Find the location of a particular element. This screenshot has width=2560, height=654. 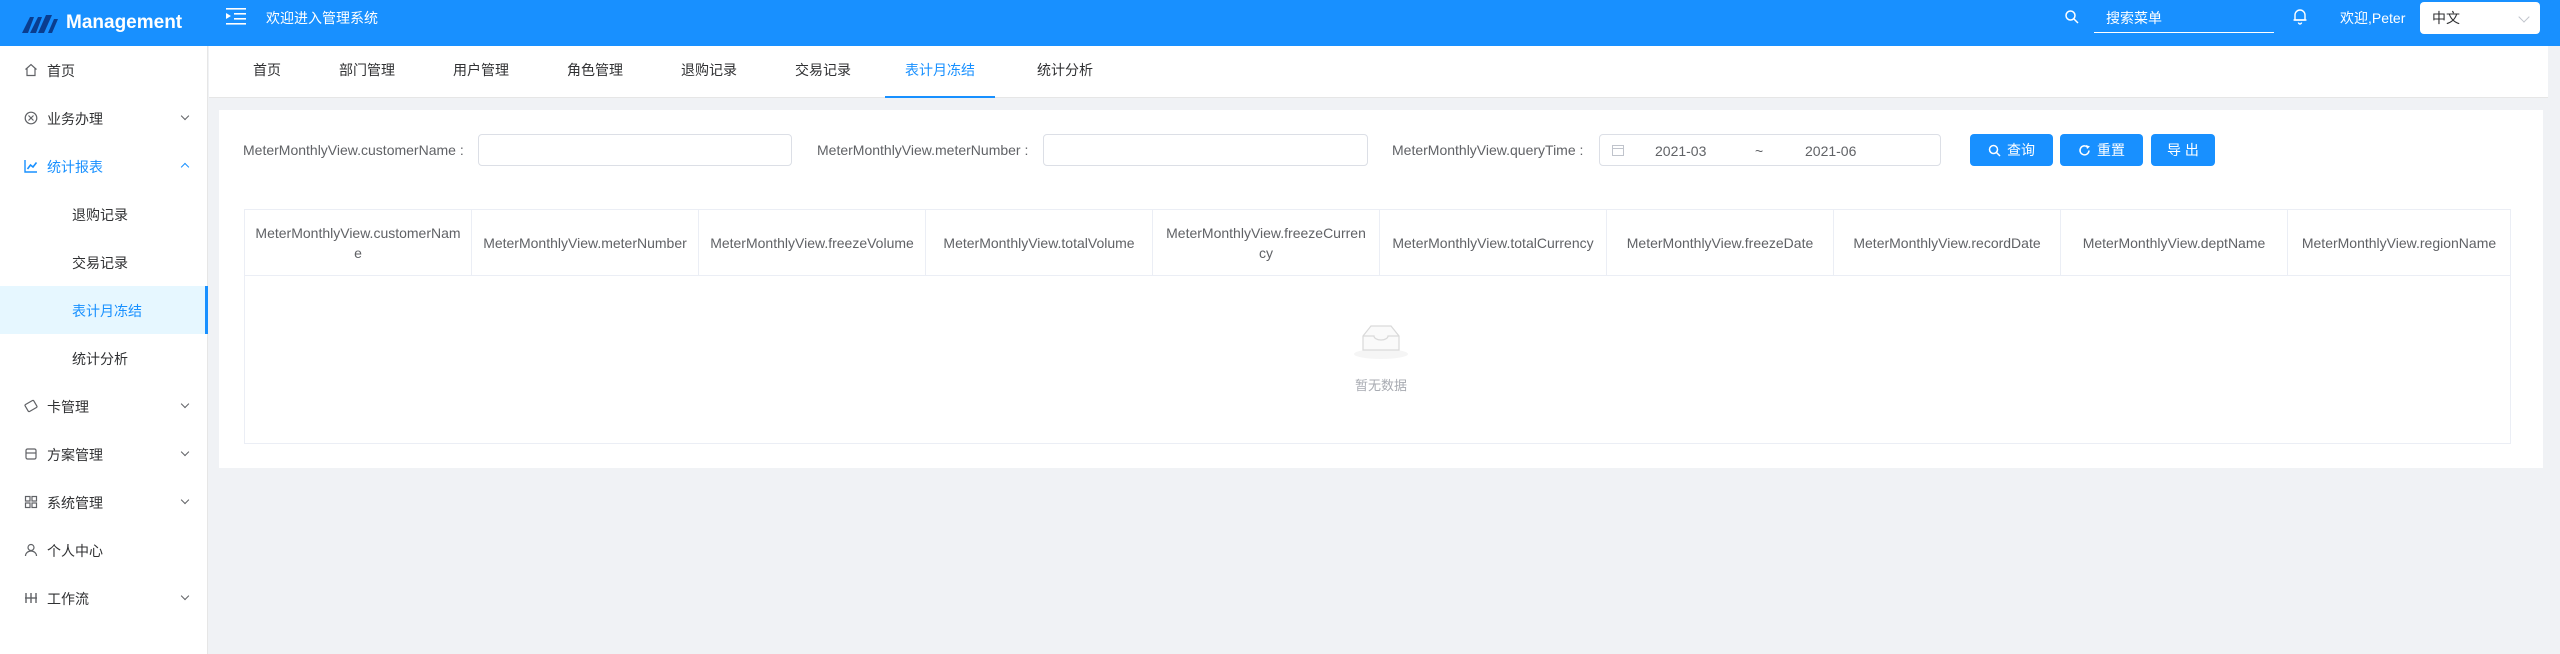

sidebar-item-personal-center: 个人中心 is located at coordinates (104, 550).